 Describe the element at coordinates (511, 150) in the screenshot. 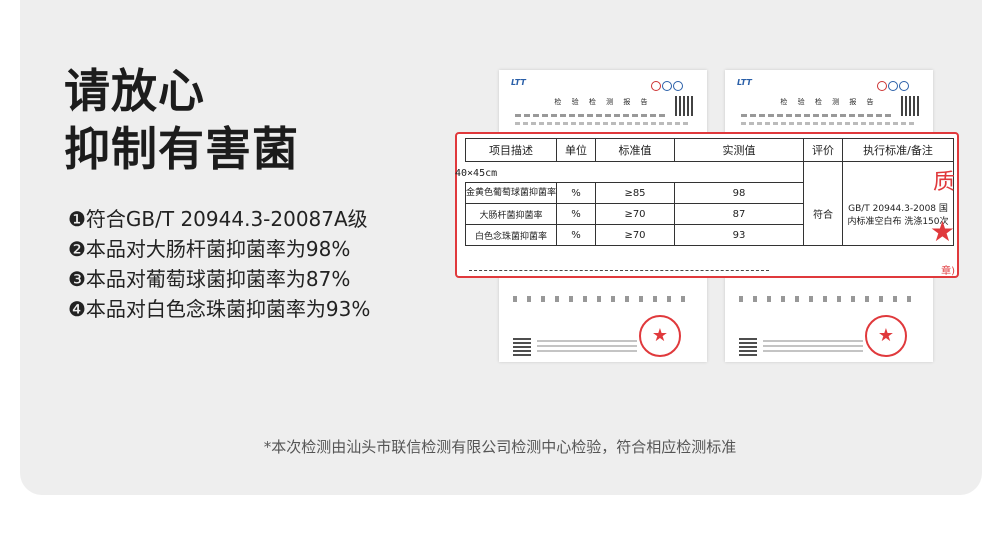

I see `col-header: 项目描述` at that location.